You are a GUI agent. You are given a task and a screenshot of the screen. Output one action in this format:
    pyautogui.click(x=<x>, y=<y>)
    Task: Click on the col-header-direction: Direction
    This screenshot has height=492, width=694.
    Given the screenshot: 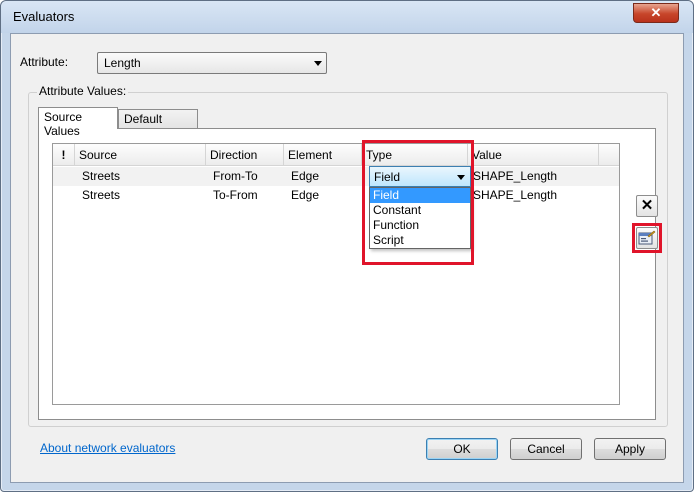 What is the action you would take?
    pyautogui.click(x=245, y=155)
    